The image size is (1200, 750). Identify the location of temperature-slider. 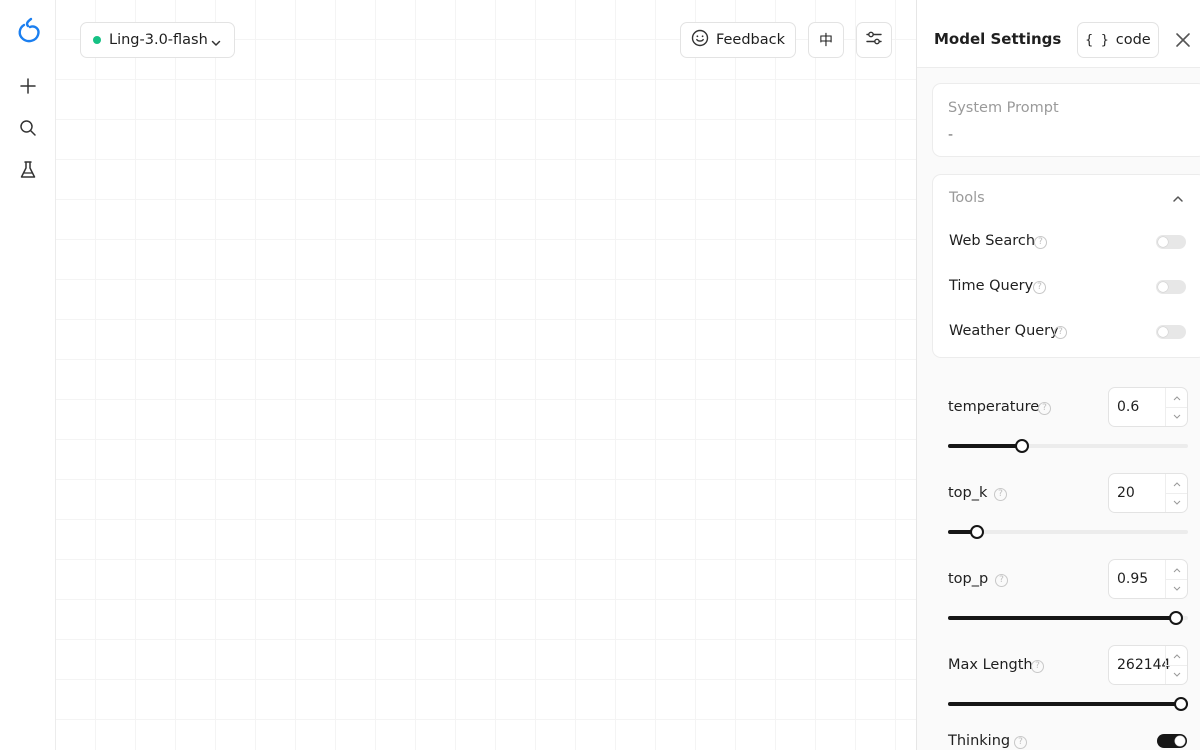
(1068, 446).